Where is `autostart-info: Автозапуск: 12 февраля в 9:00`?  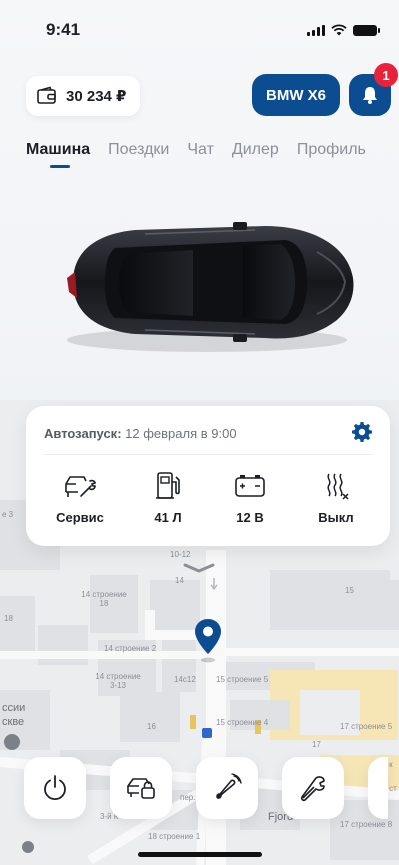 autostart-info: Автозапуск: 12 февраля в 9:00 is located at coordinates (140, 433).